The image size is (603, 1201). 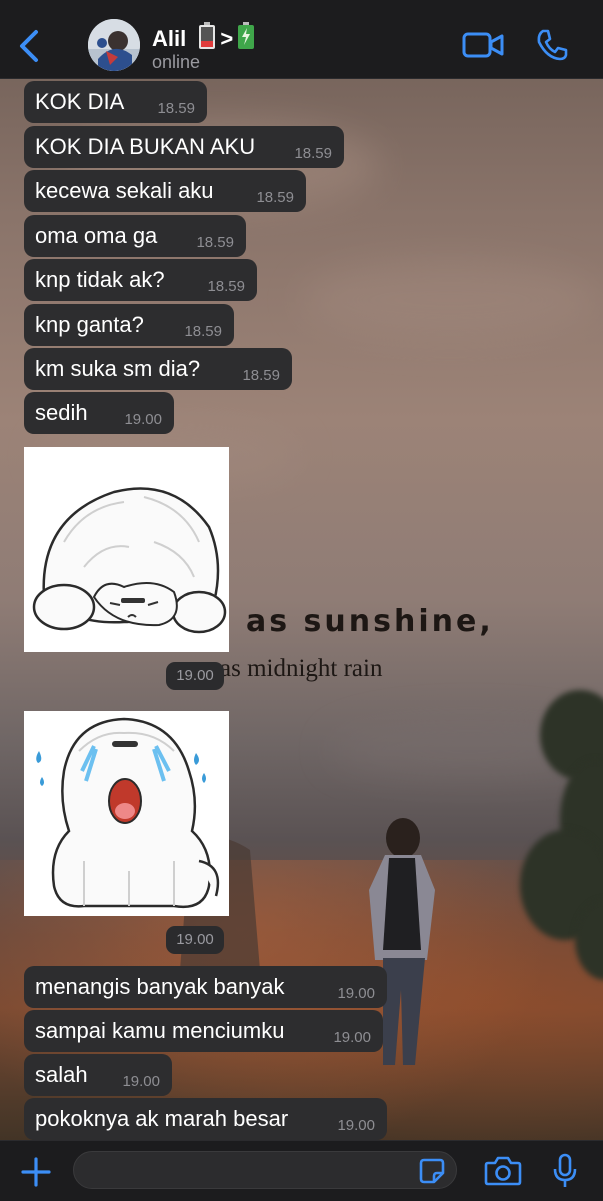 I want to click on message-text: sedih, so click(x=61, y=412).